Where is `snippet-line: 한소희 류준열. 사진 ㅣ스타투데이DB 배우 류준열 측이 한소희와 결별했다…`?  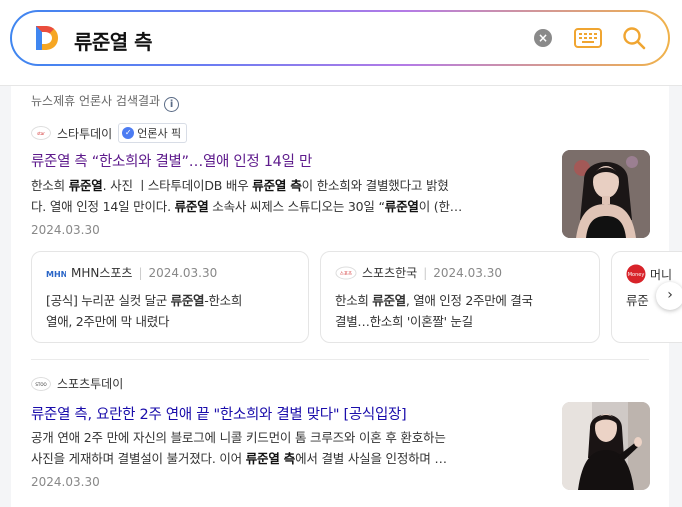 snippet-line: 한소희 류준열. 사진 ㅣ스타투데이DB 배우 류준열 측이 한소희와 결별했다… is located at coordinates (240, 185).